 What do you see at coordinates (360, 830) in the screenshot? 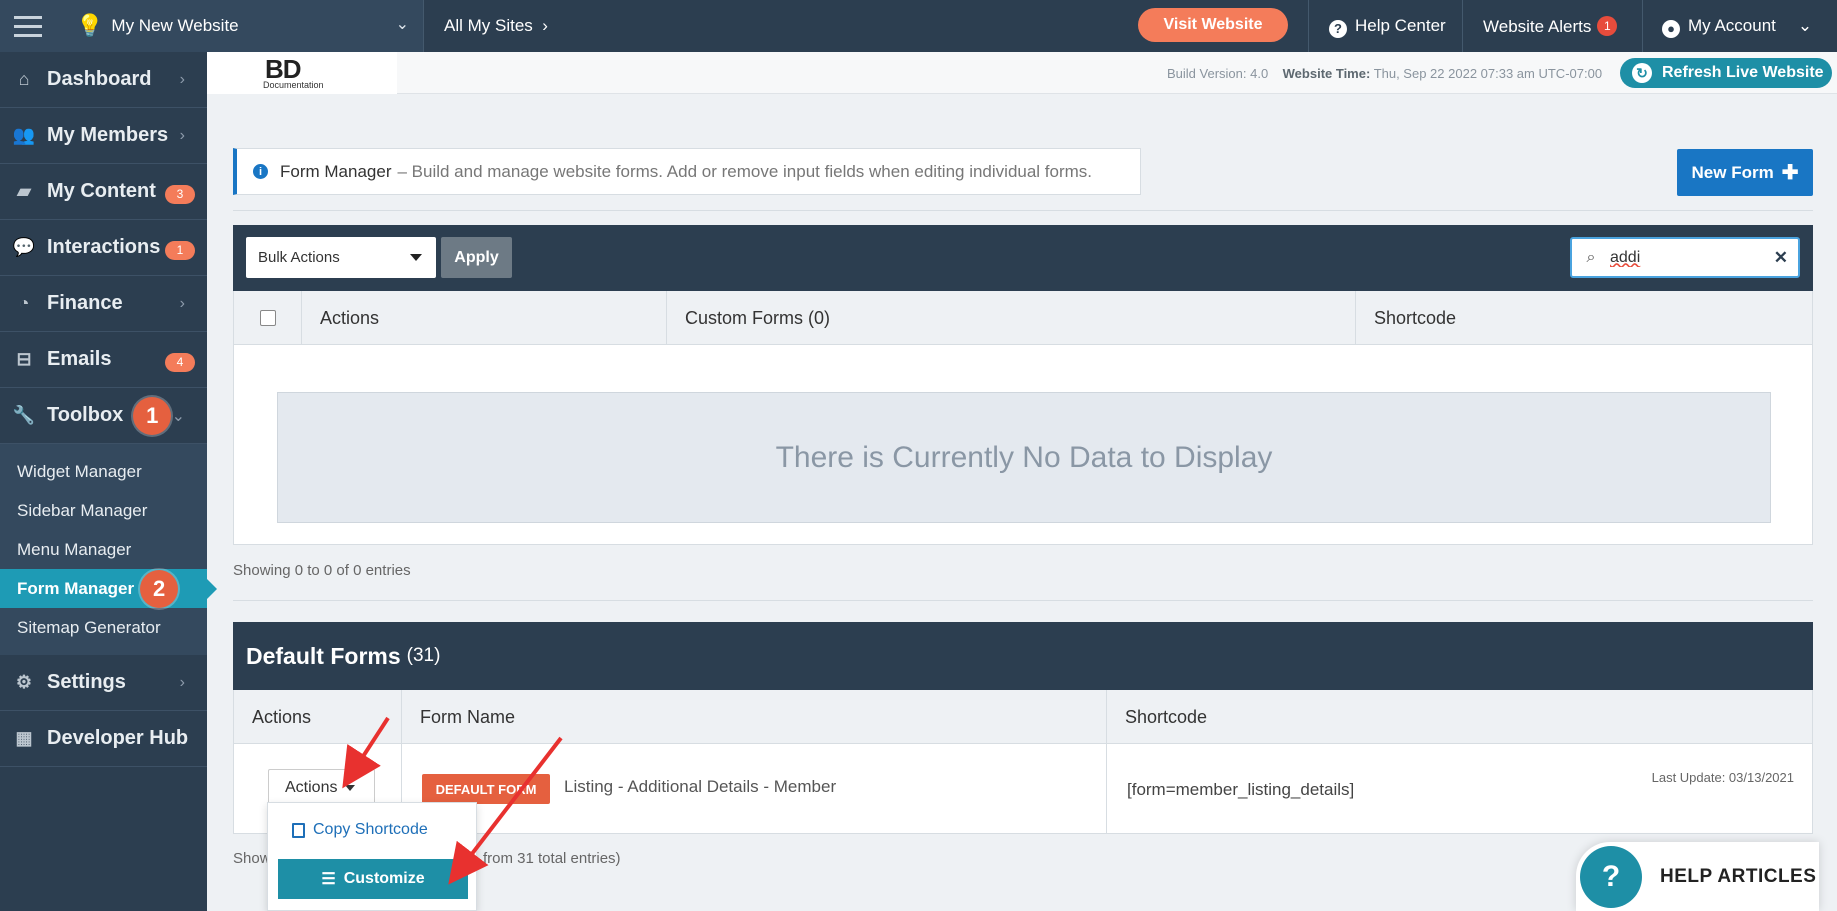
I see `copy-shortcode-menu-item: Copy Shortcode` at bounding box center [360, 830].